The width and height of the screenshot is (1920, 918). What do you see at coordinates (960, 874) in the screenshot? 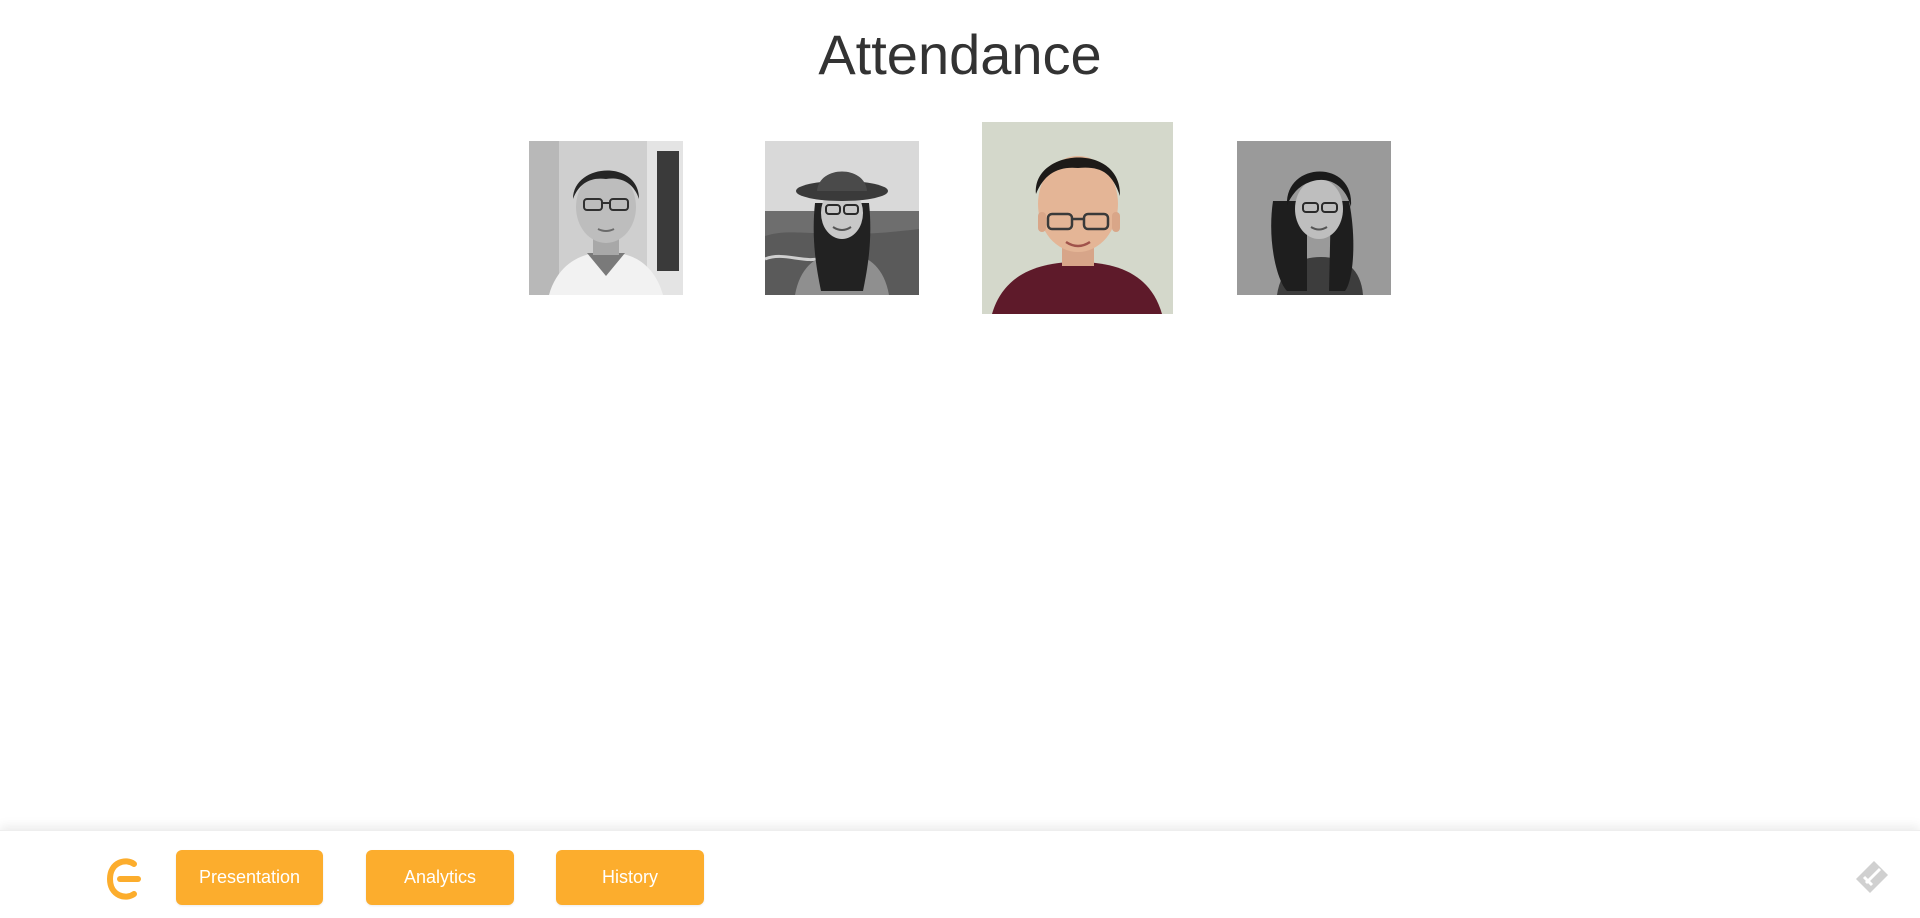
I see `bottom-toolbar: Presentation Analytics History` at bounding box center [960, 874].